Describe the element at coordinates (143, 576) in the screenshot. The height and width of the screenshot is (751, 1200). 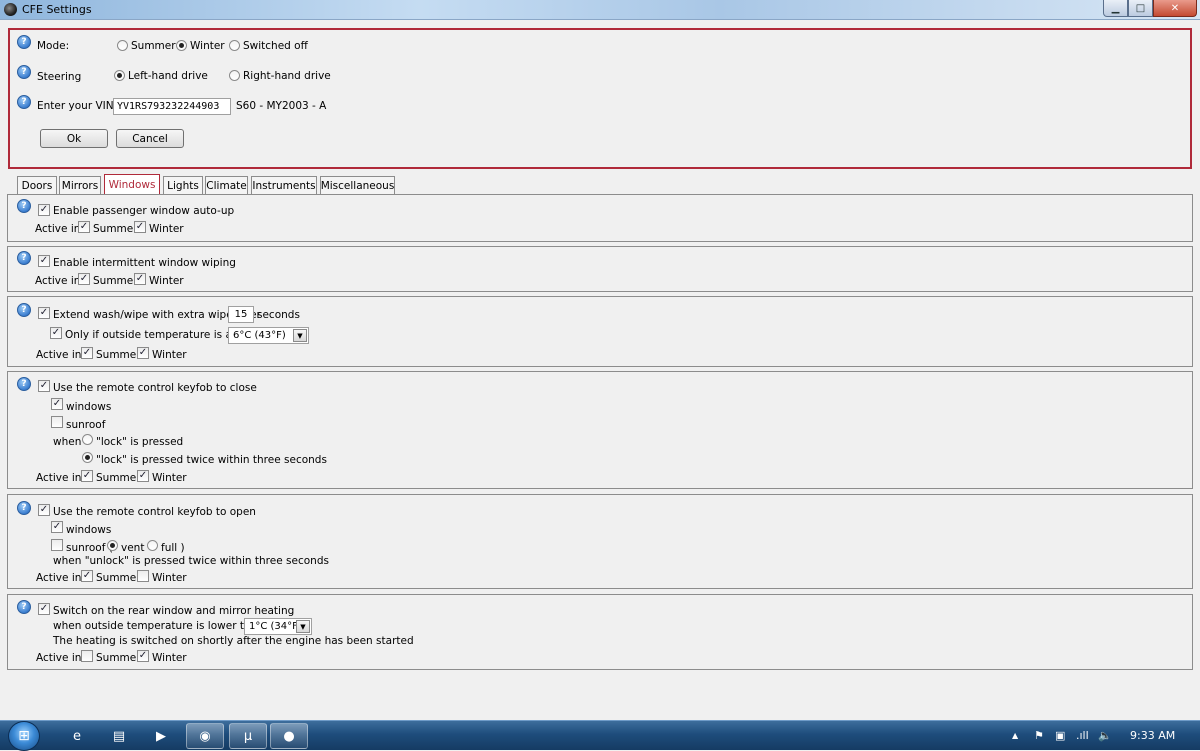
I see `winter-checkbox` at that location.